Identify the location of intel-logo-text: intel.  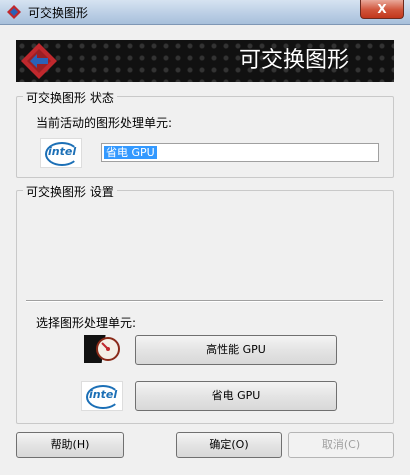
(62, 151).